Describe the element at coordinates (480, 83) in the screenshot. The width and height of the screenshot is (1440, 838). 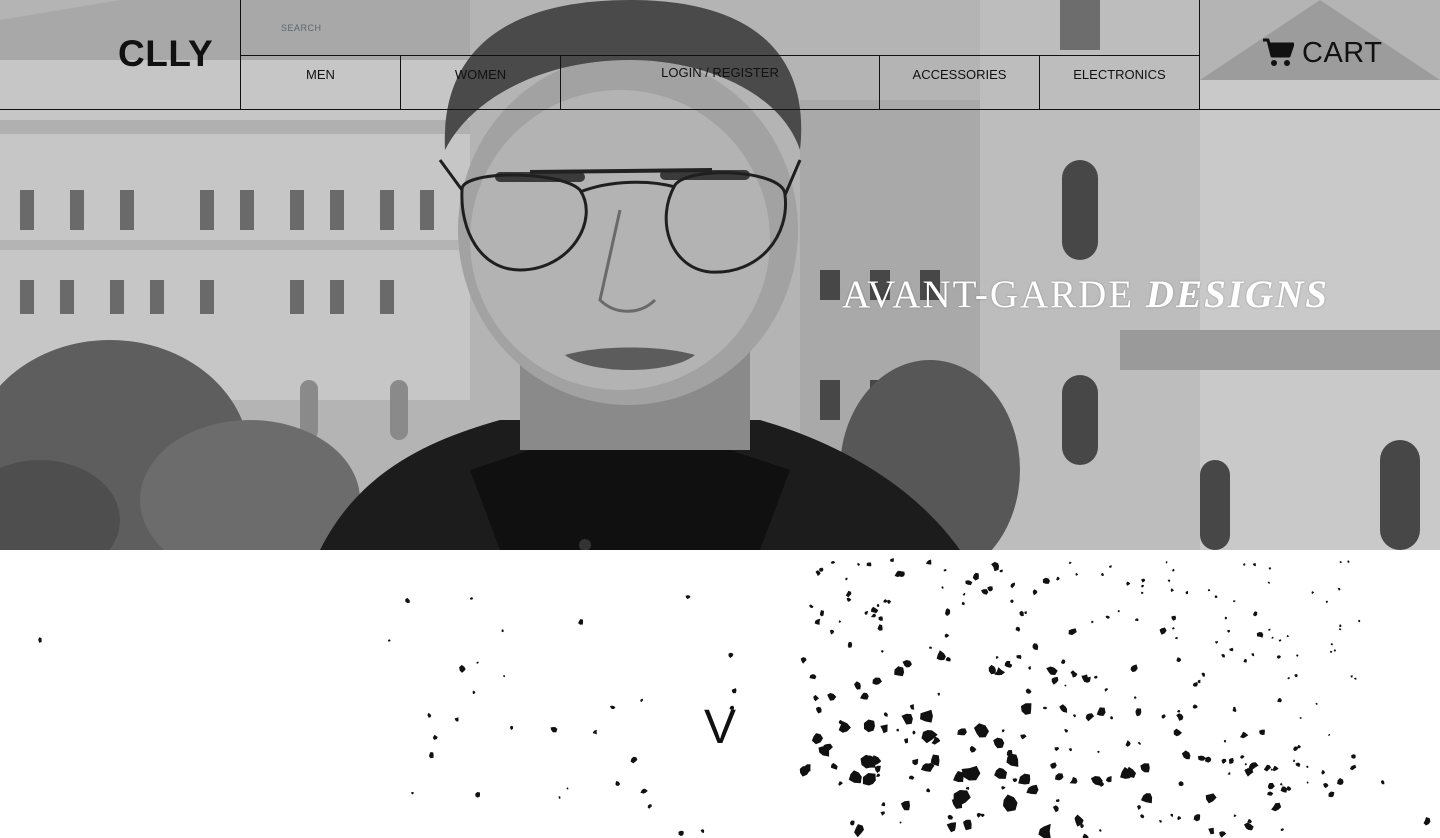
I see `nav-item-women: WOMEN` at that location.